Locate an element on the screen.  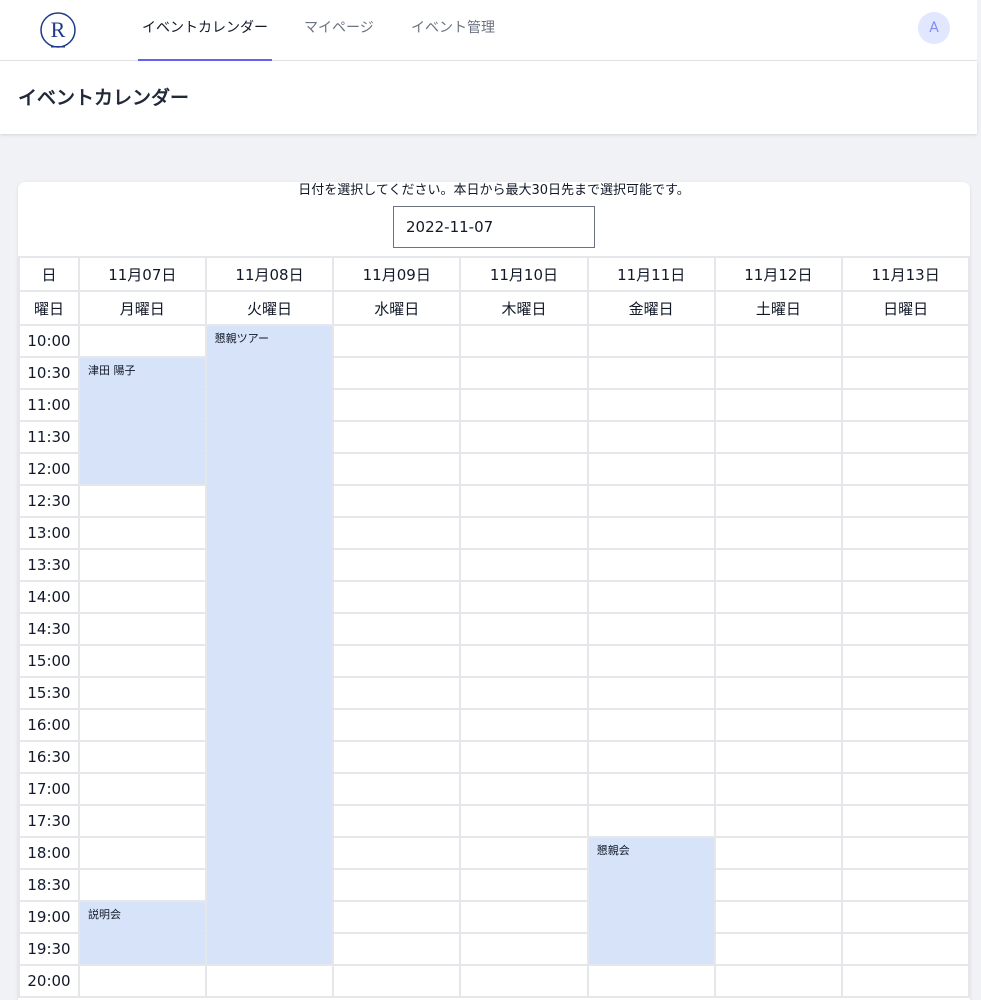
event-title: 懇親ツアー is located at coordinates (242, 338).